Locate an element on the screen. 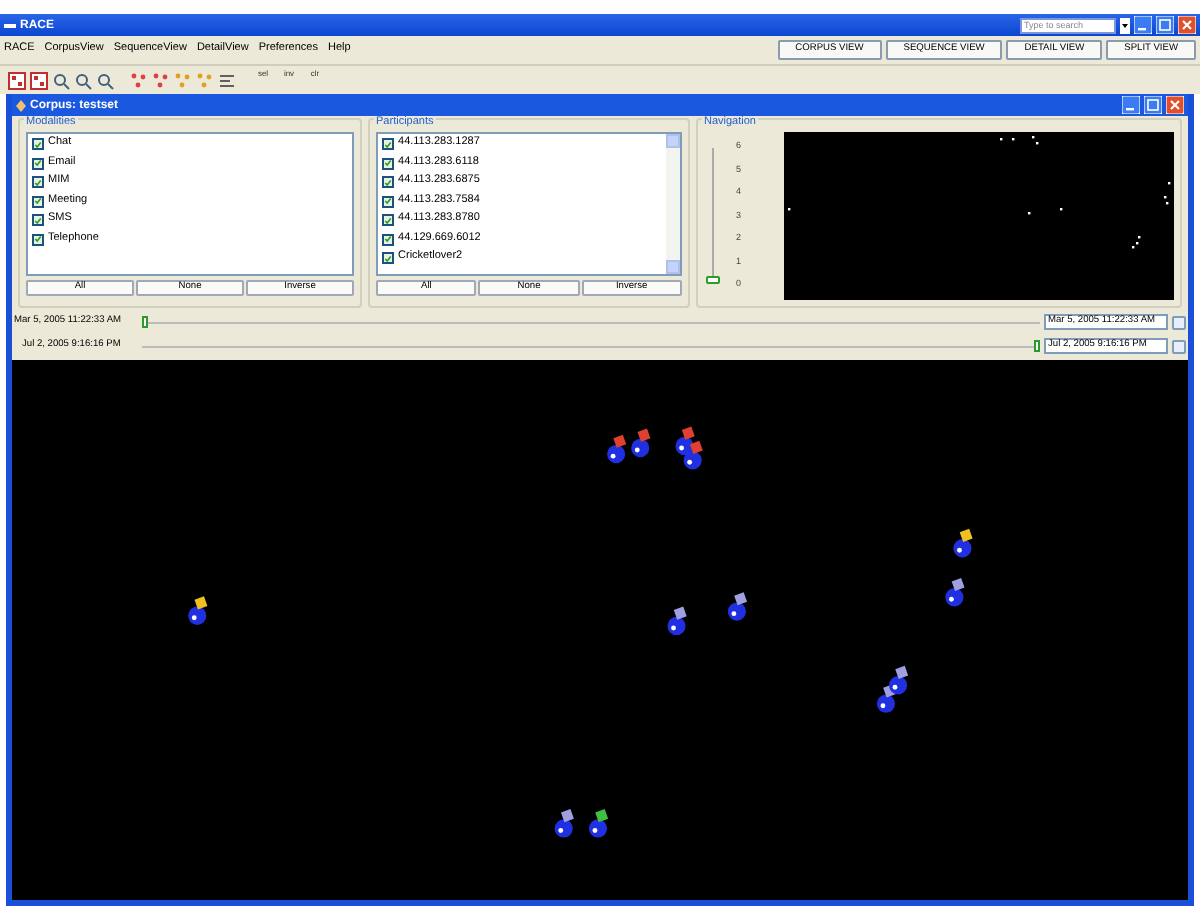 The width and height of the screenshot is (1200, 906). slider-thumb is located at coordinates (713, 280).